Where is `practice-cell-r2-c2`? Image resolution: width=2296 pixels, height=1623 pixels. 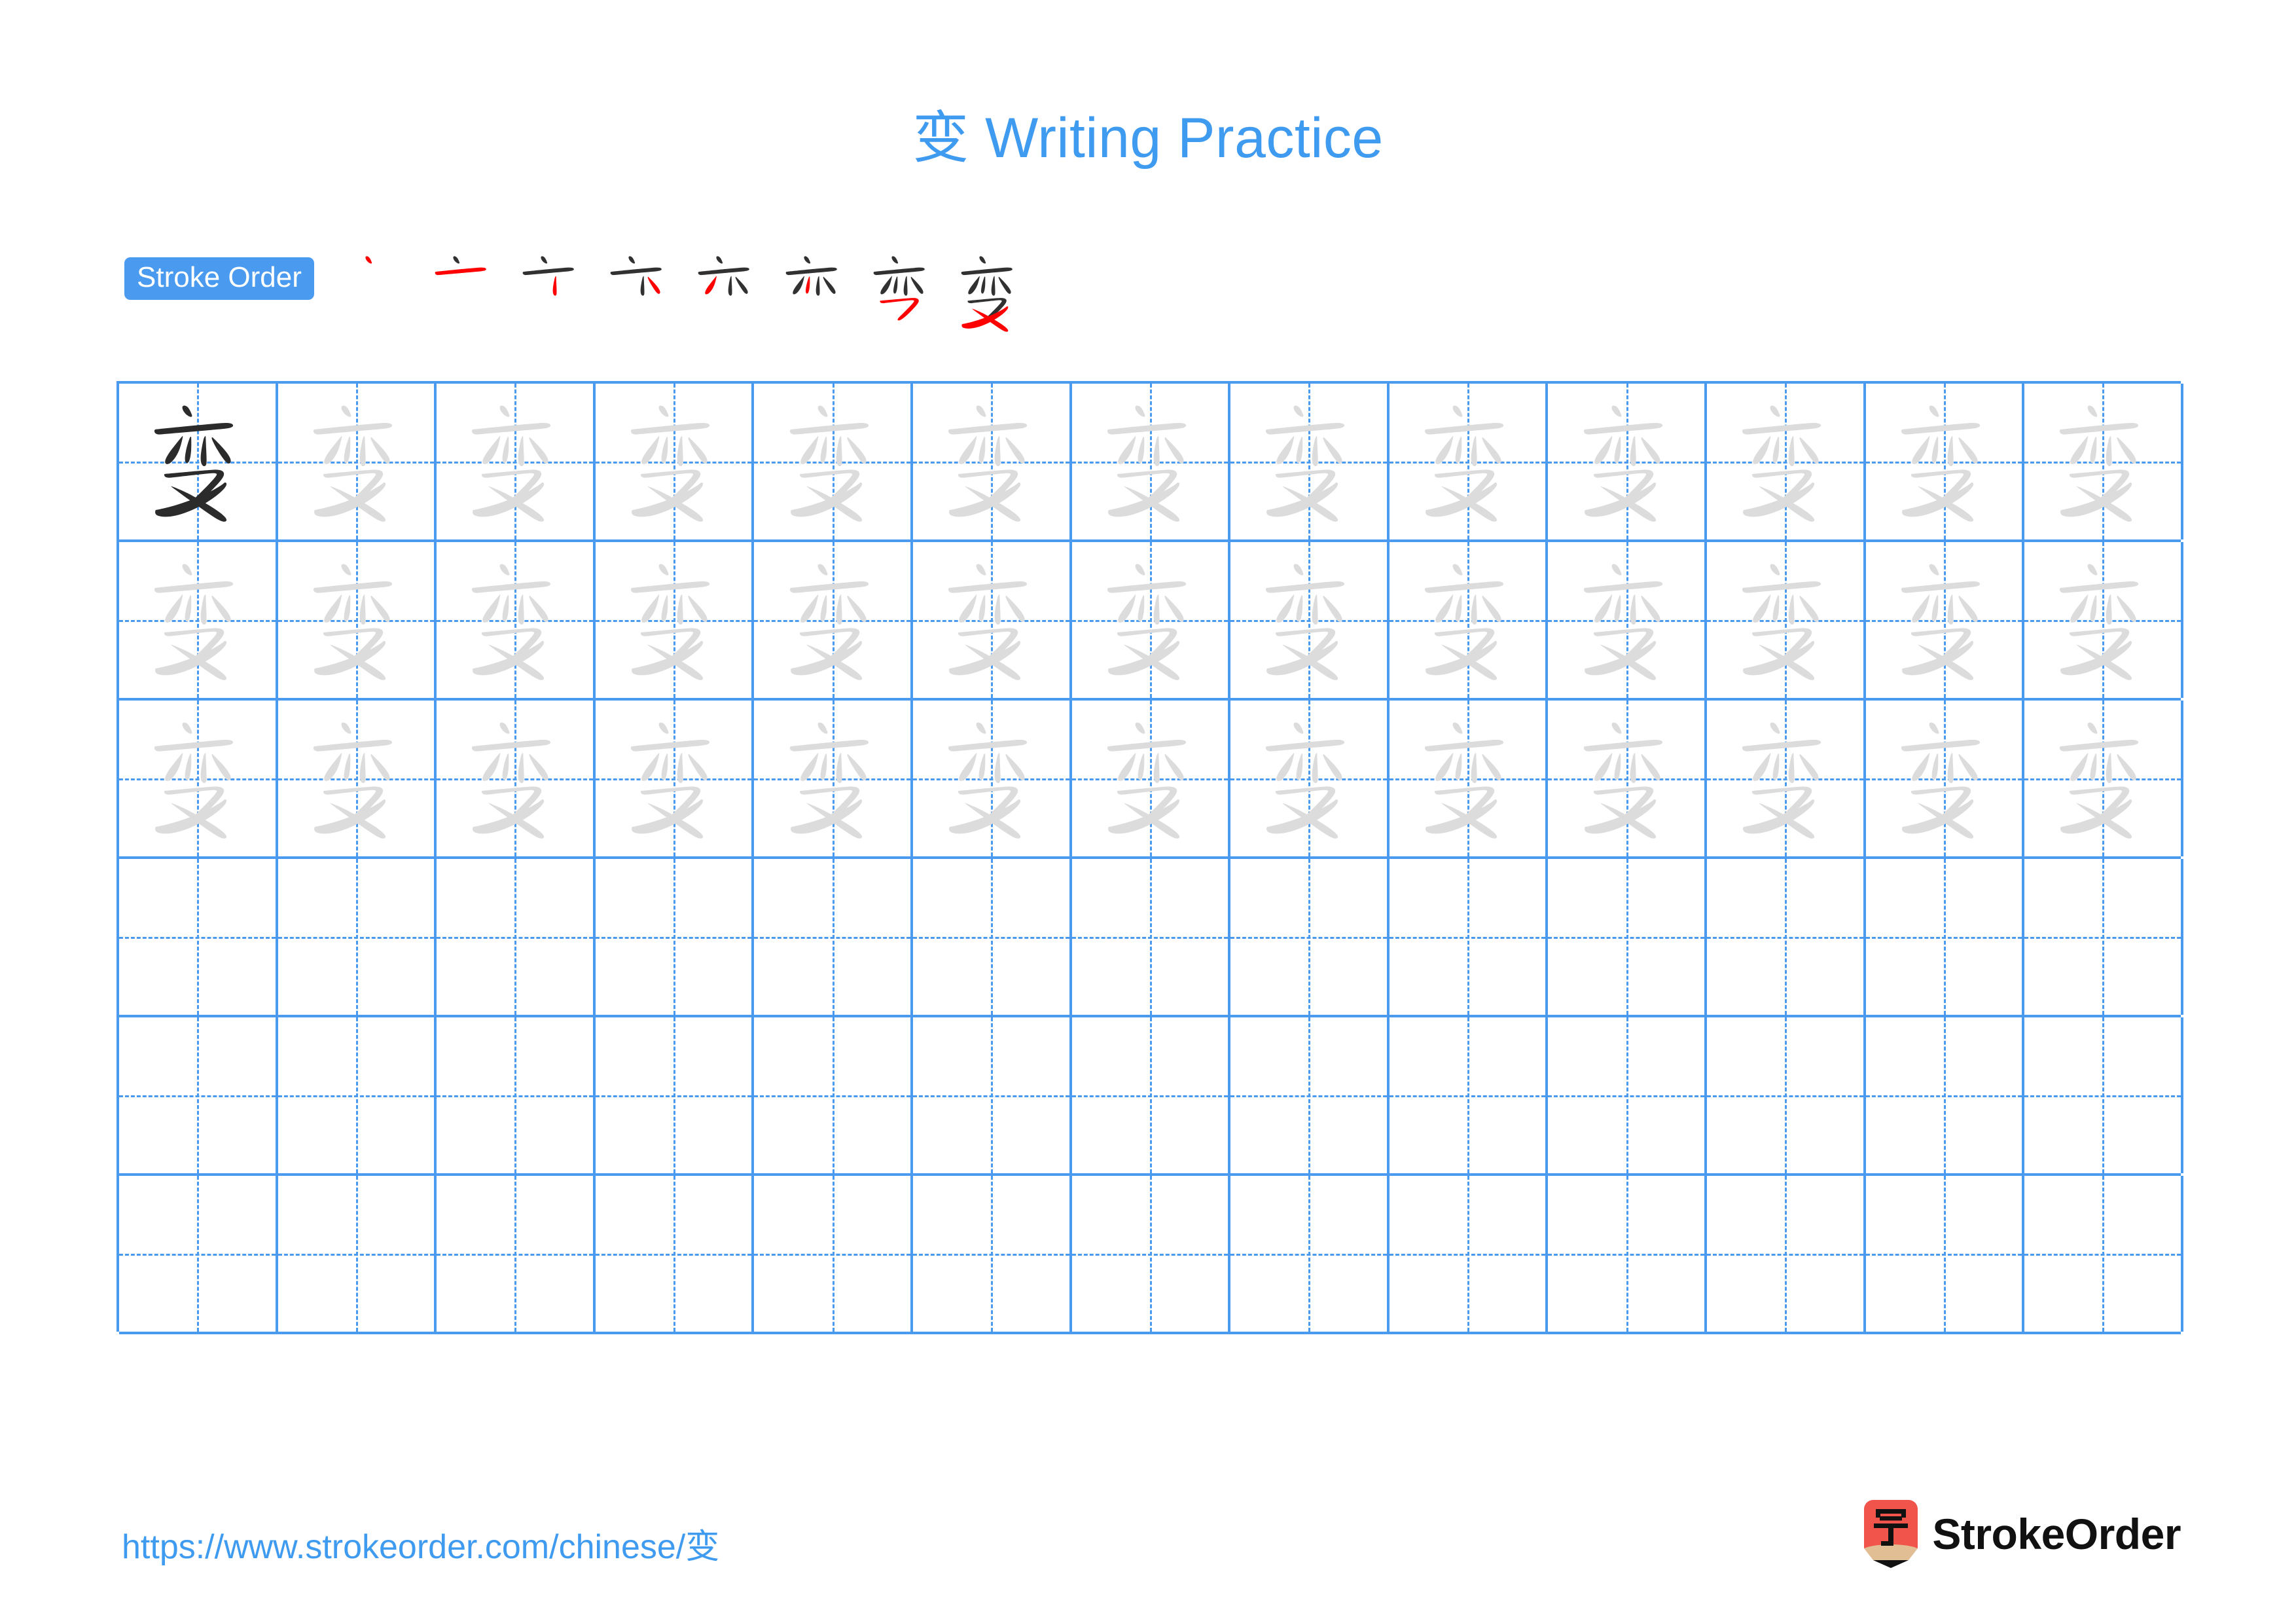 practice-cell-r2-c2 is located at coordinates (357, 620).